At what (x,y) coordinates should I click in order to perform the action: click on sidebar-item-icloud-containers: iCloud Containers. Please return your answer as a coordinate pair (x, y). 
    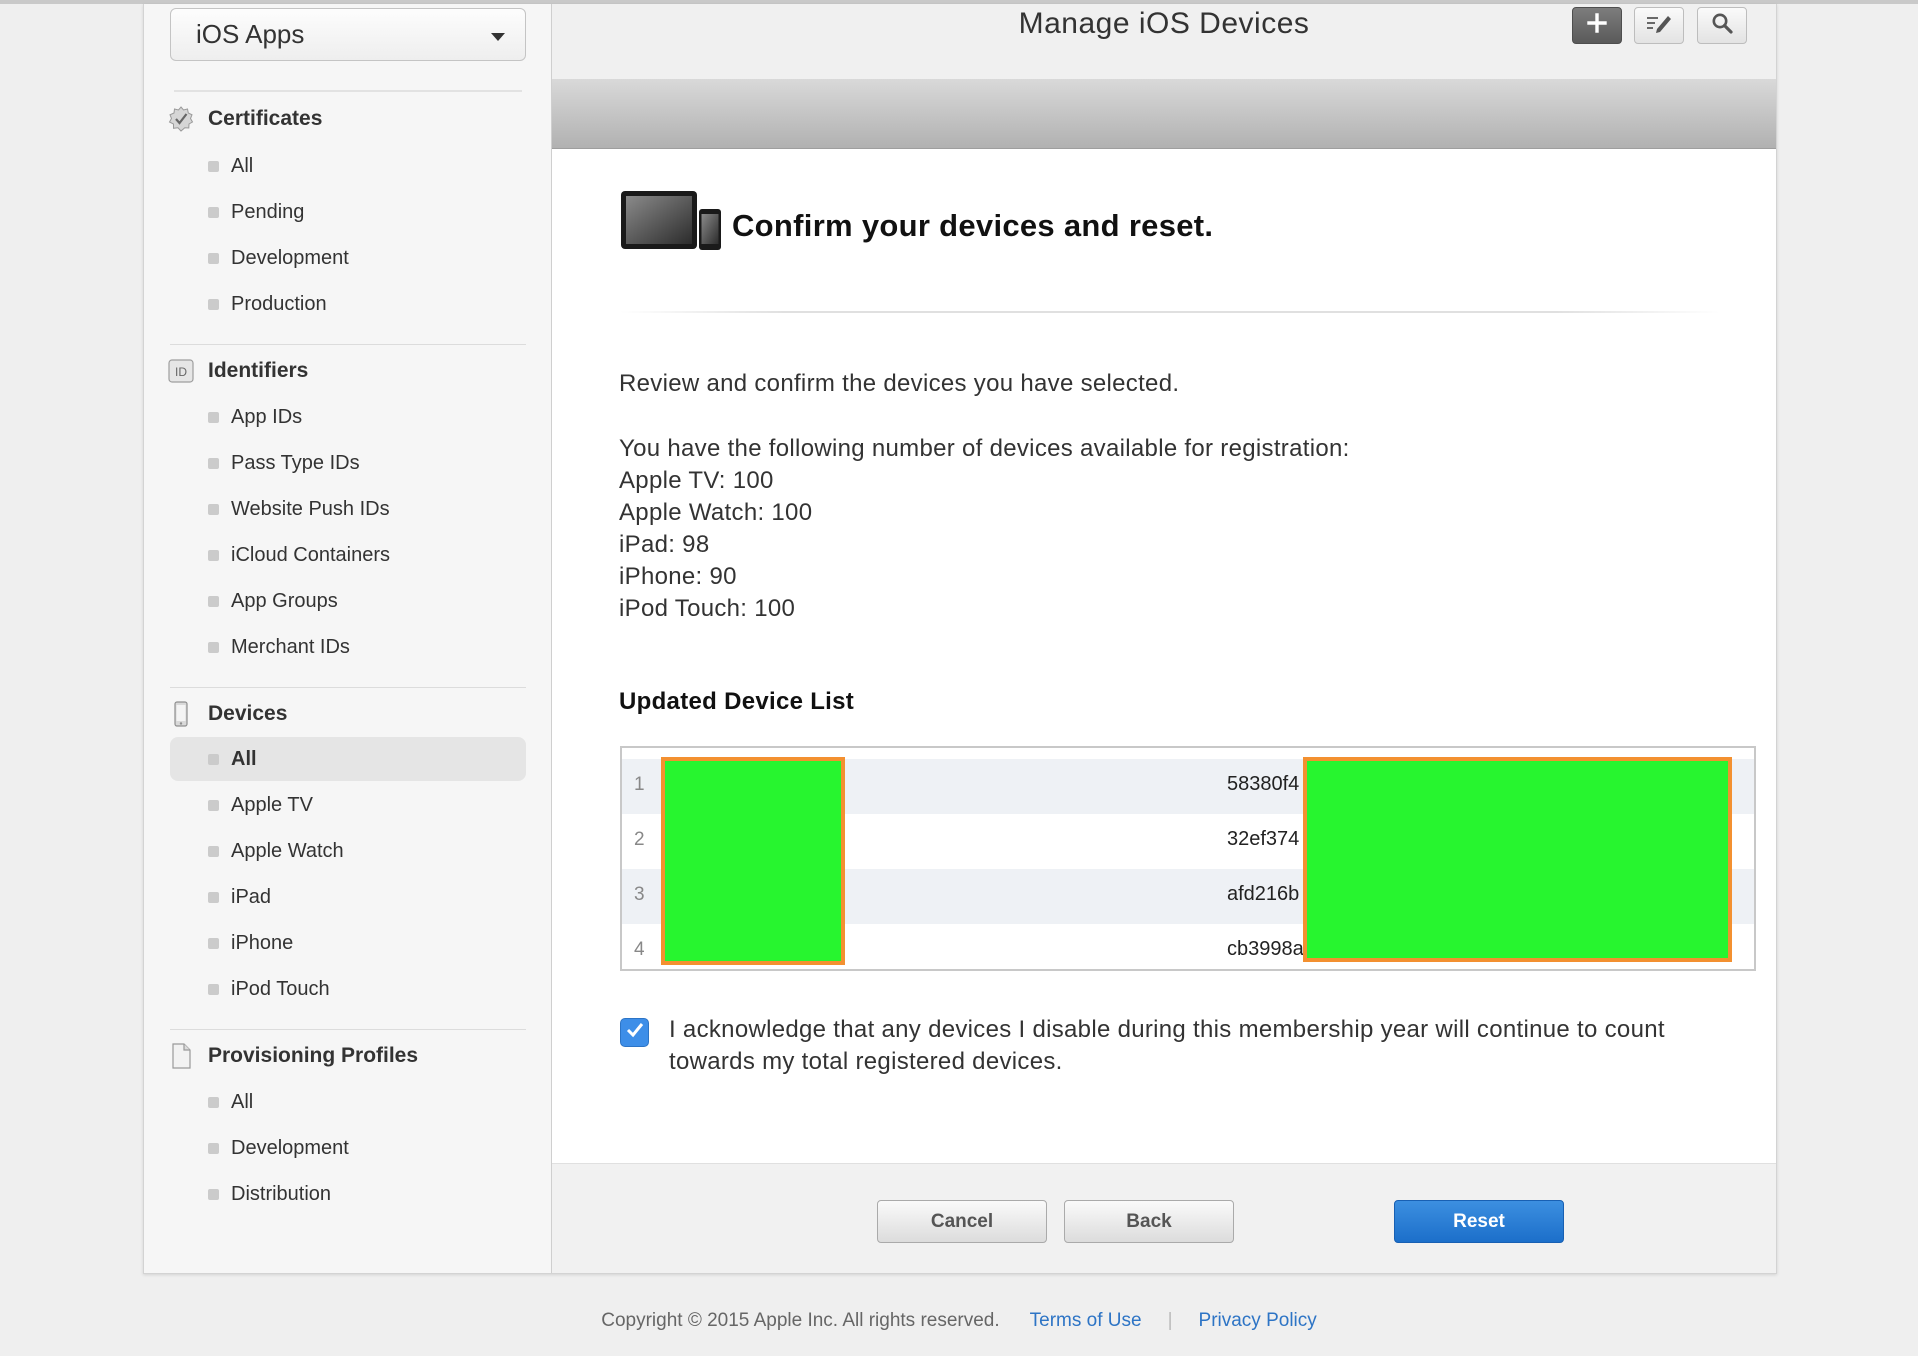
    Looking at the image, I should click on (348, 555).